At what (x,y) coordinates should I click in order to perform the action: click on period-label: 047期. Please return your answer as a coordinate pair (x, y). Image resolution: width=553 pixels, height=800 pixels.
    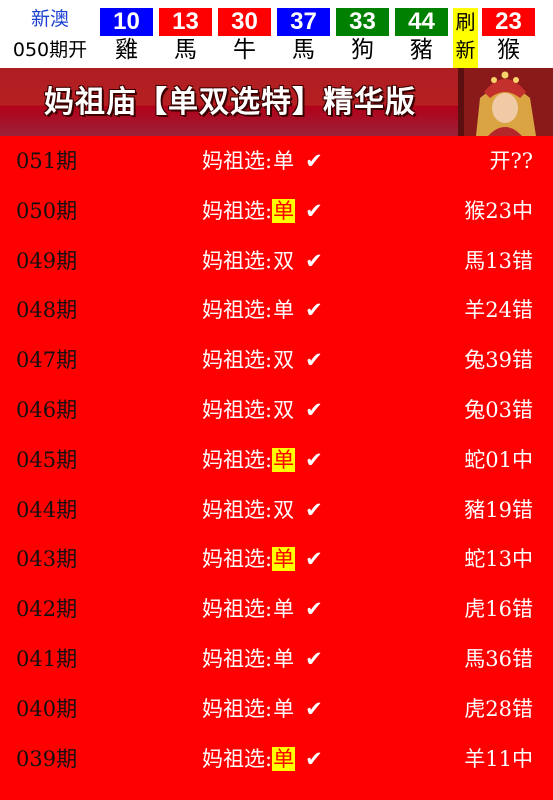
    Looking at the image, I should click on (47, 360).